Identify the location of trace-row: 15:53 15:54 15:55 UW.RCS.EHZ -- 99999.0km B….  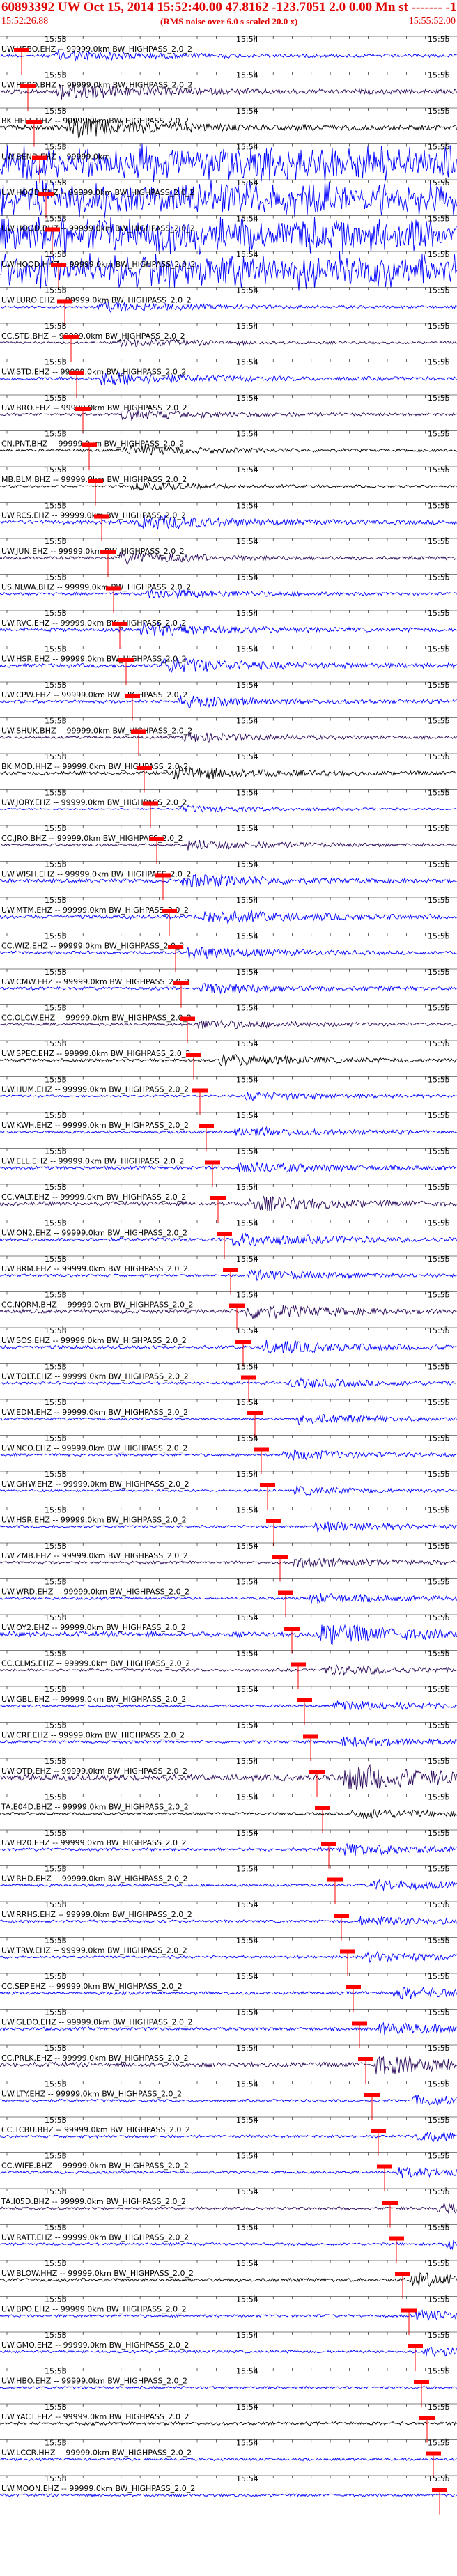
(228, 521).